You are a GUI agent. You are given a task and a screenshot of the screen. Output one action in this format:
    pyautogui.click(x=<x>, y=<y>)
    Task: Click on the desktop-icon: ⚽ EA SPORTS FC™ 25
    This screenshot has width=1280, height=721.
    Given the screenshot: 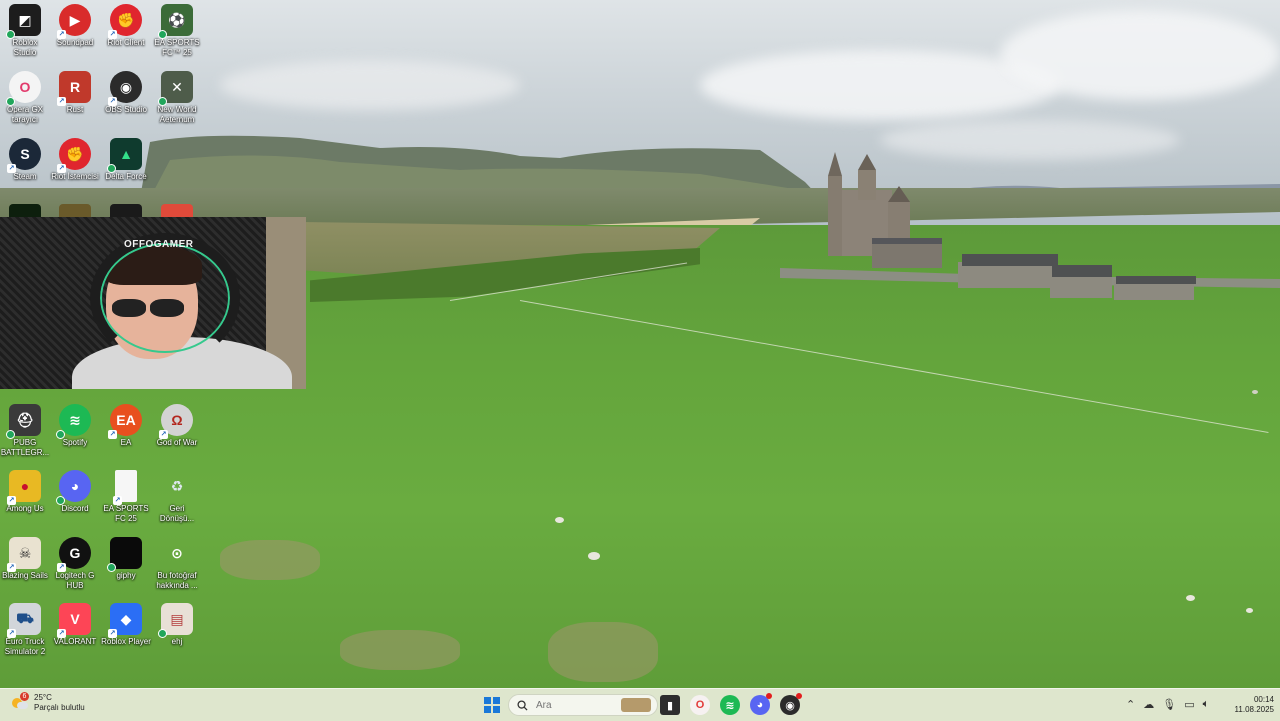 What is the action you would take?
    pyautogui.click(x=177, y=31)
    